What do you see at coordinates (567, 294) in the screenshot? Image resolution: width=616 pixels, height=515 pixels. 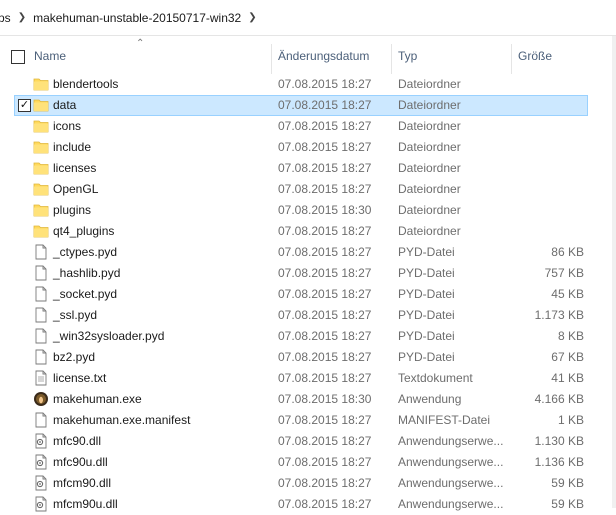 I see `file-size: 45 KB` at bounding box center [567, 294].